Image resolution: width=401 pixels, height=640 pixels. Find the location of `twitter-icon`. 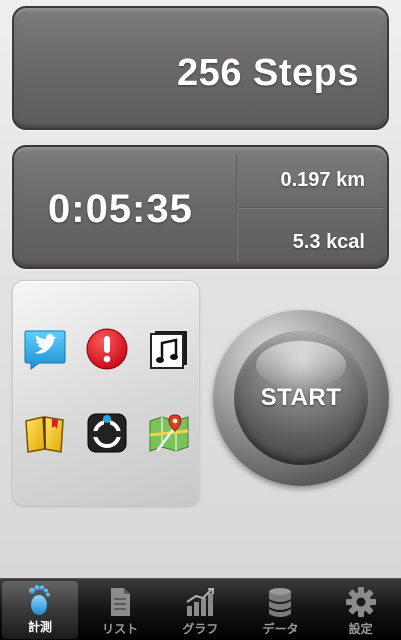

twitter-icon is located at coordinates (45, 349).